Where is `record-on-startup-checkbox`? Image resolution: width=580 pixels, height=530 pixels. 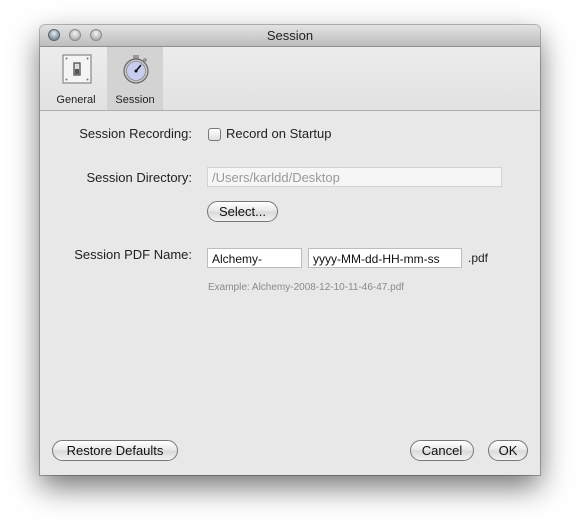
record-on-startup-checkbox is located at coordinates (214, 134).